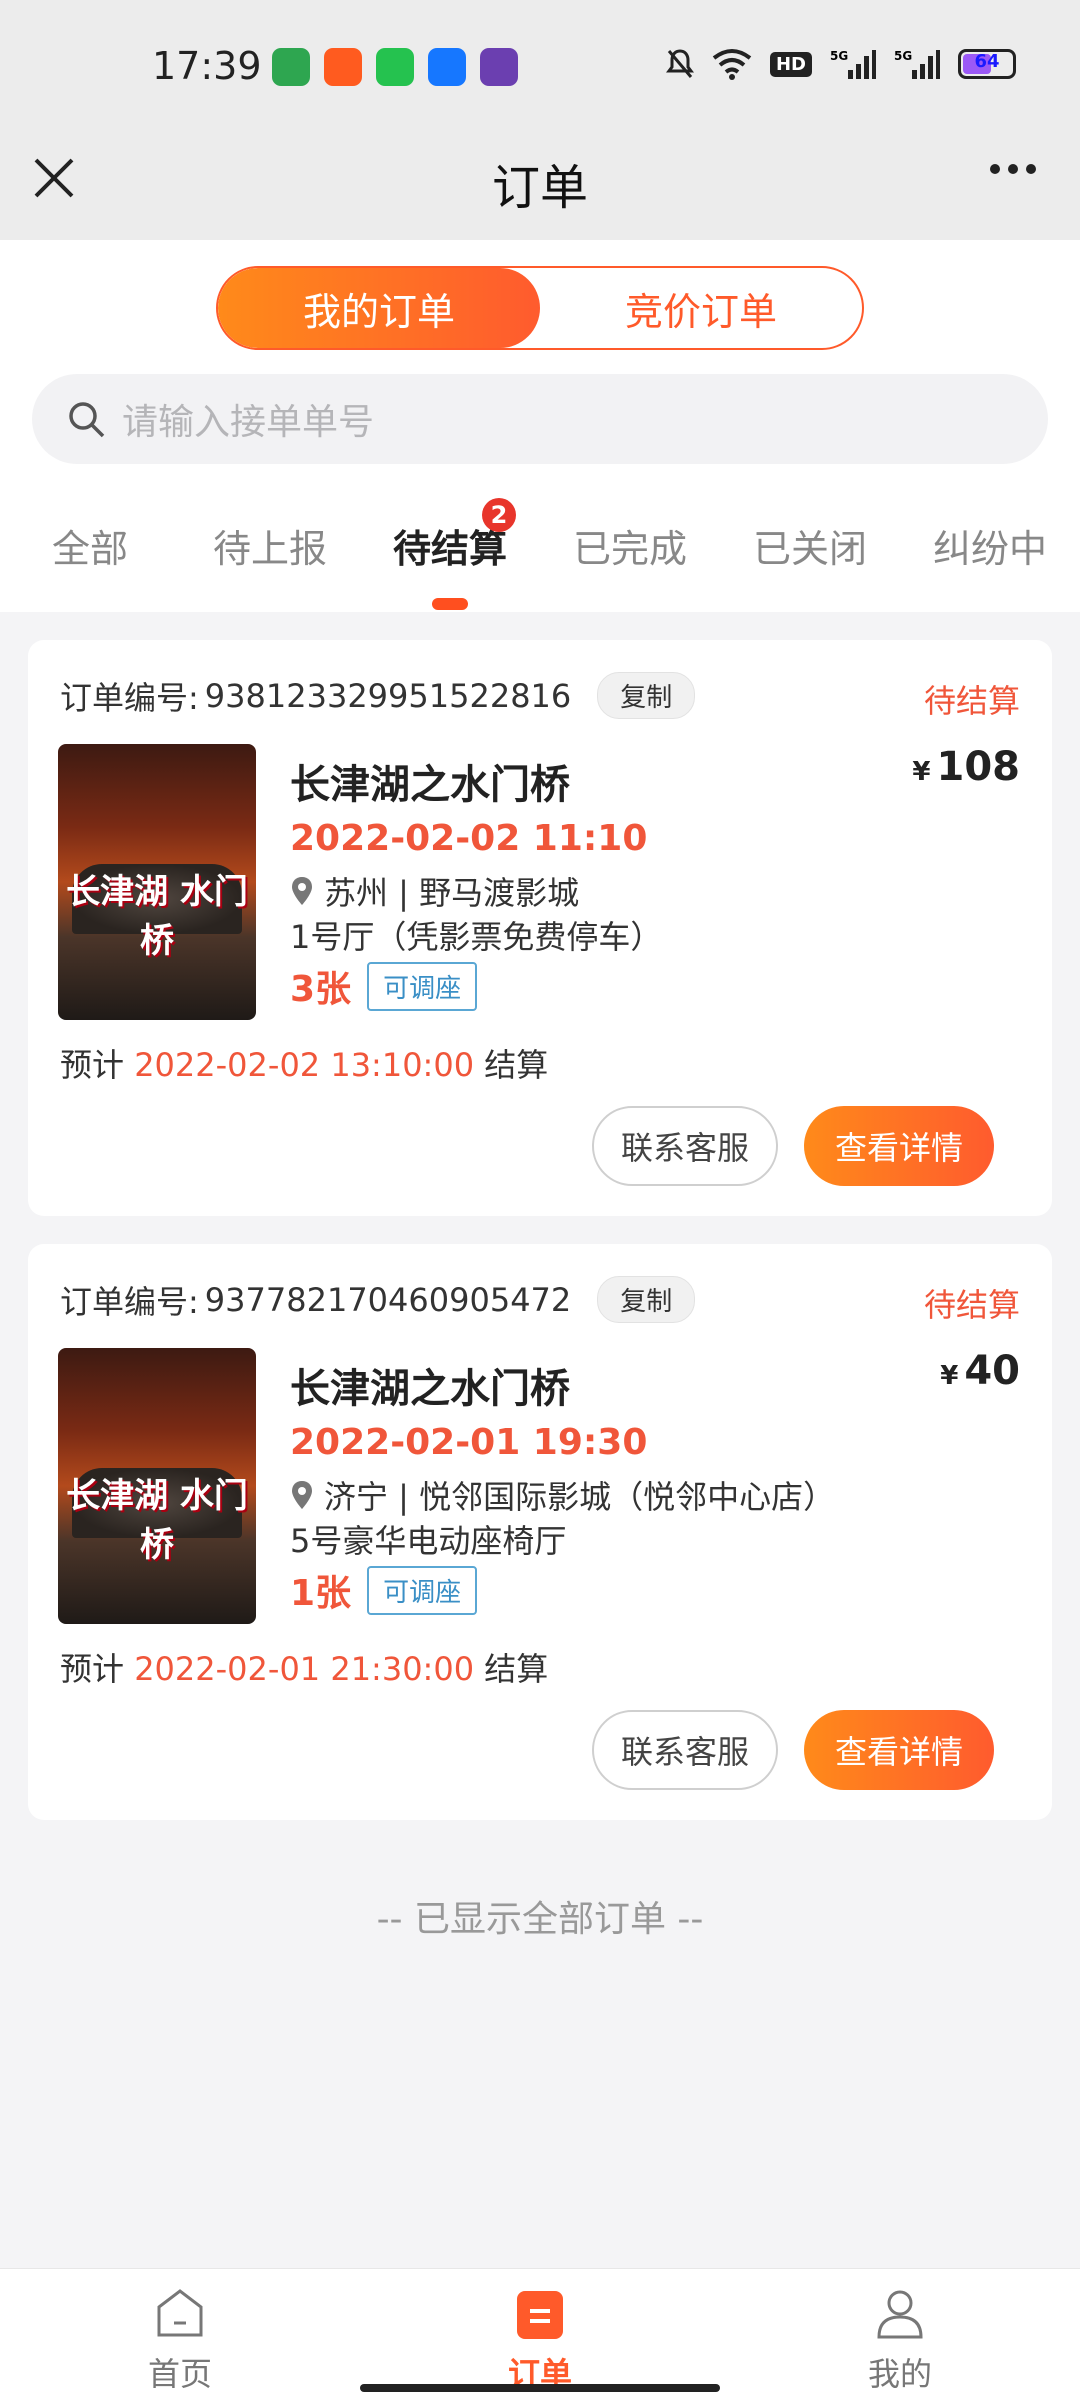 Image resolution: width=1080 pixels, height=2401 pixels. What do you see at coordinates (270, 558) in the screenshot?
I see `tab-pending-report: 待上报` at bounding box center [270, 558].